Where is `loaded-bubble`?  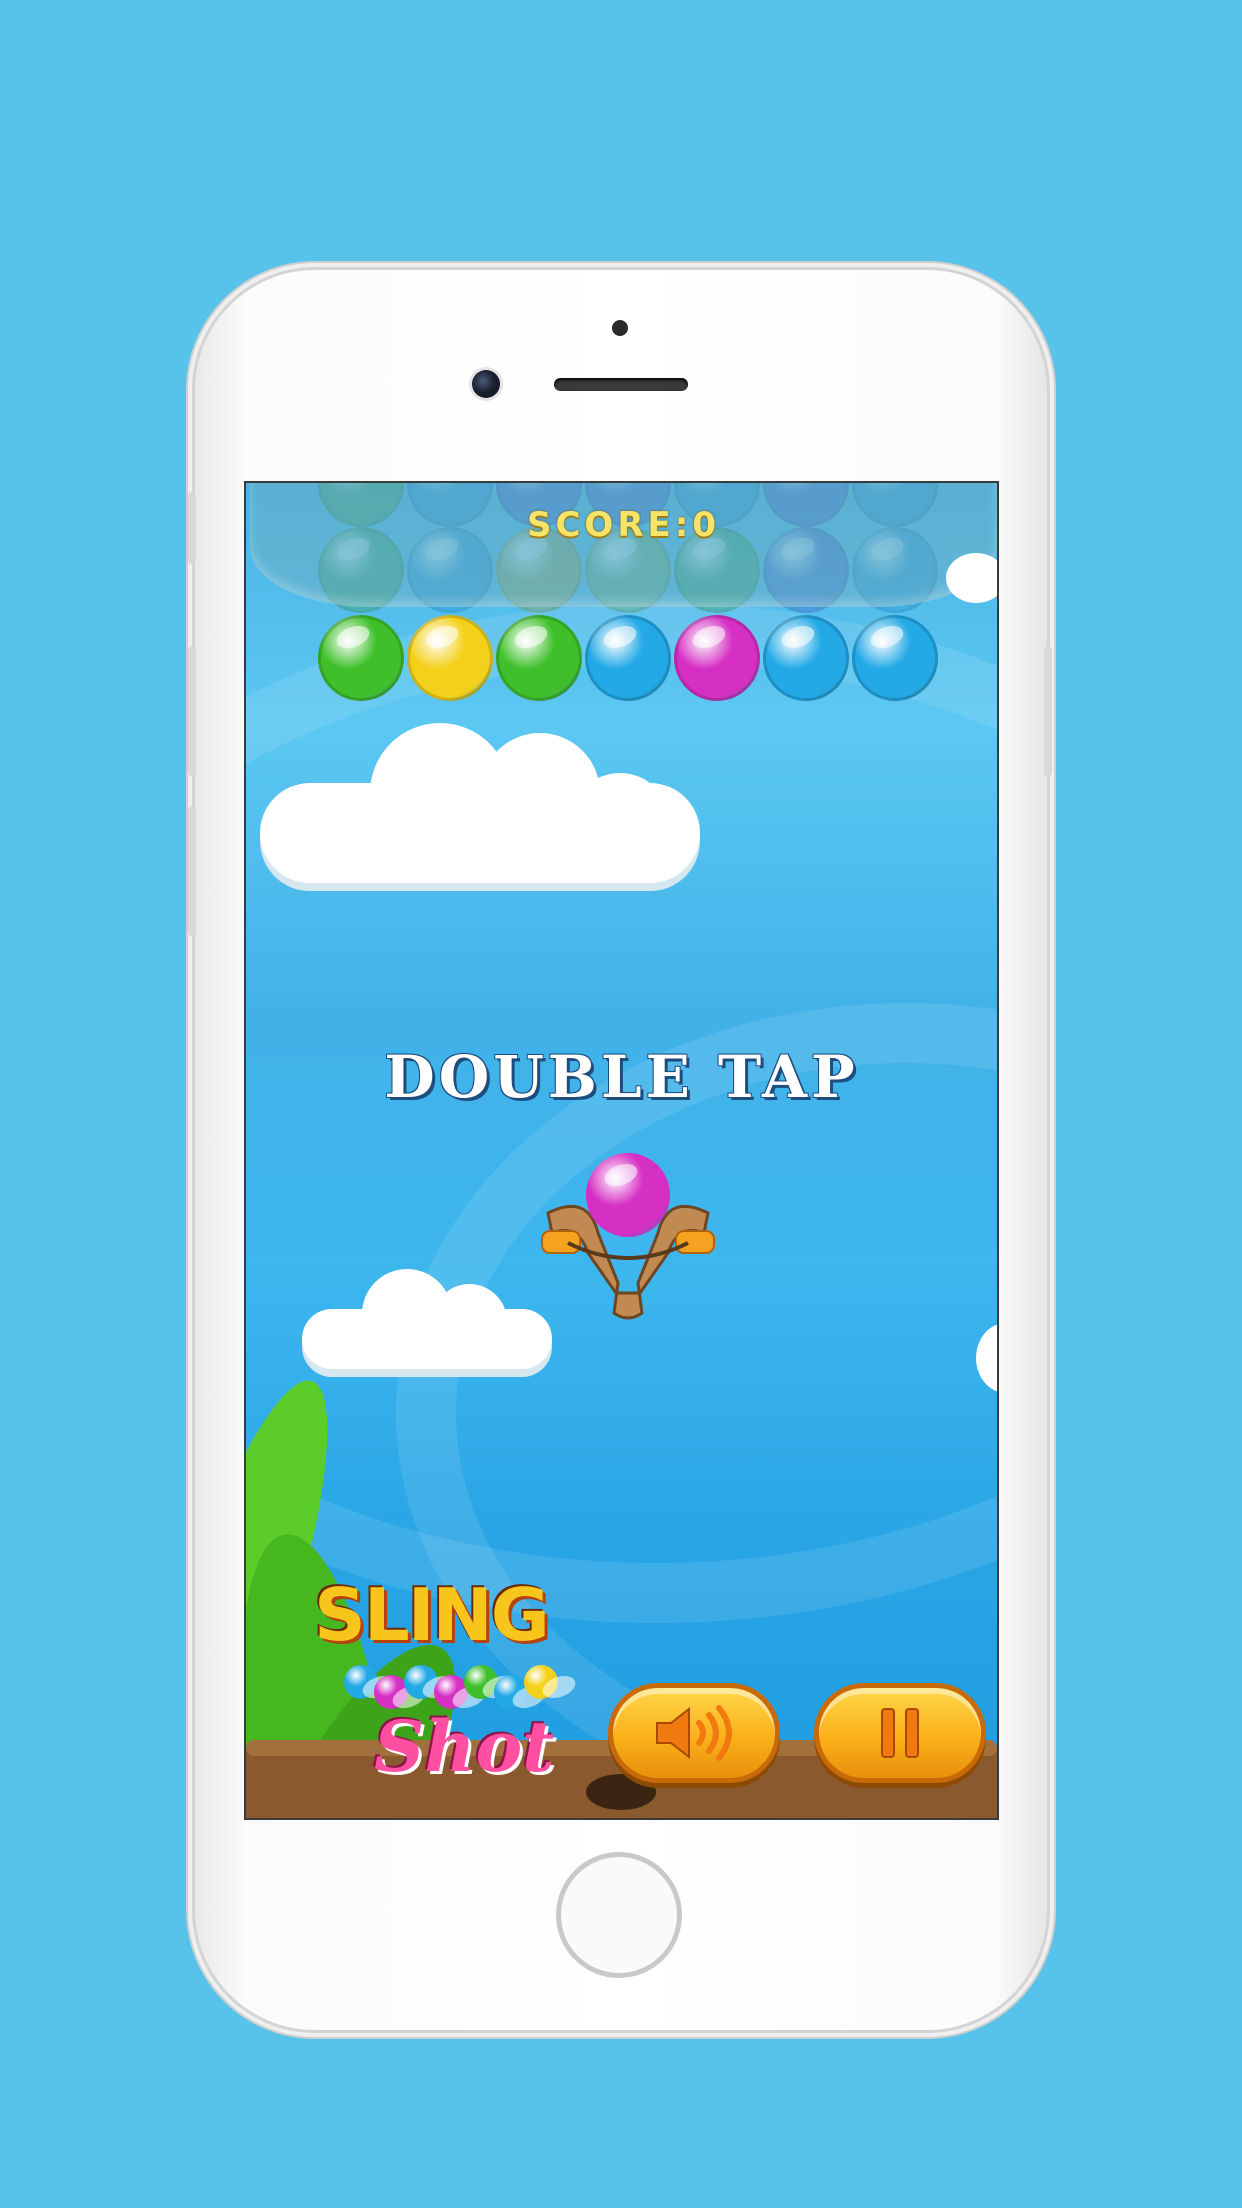 loaded-bubble is located at coordinates (628, 1195).